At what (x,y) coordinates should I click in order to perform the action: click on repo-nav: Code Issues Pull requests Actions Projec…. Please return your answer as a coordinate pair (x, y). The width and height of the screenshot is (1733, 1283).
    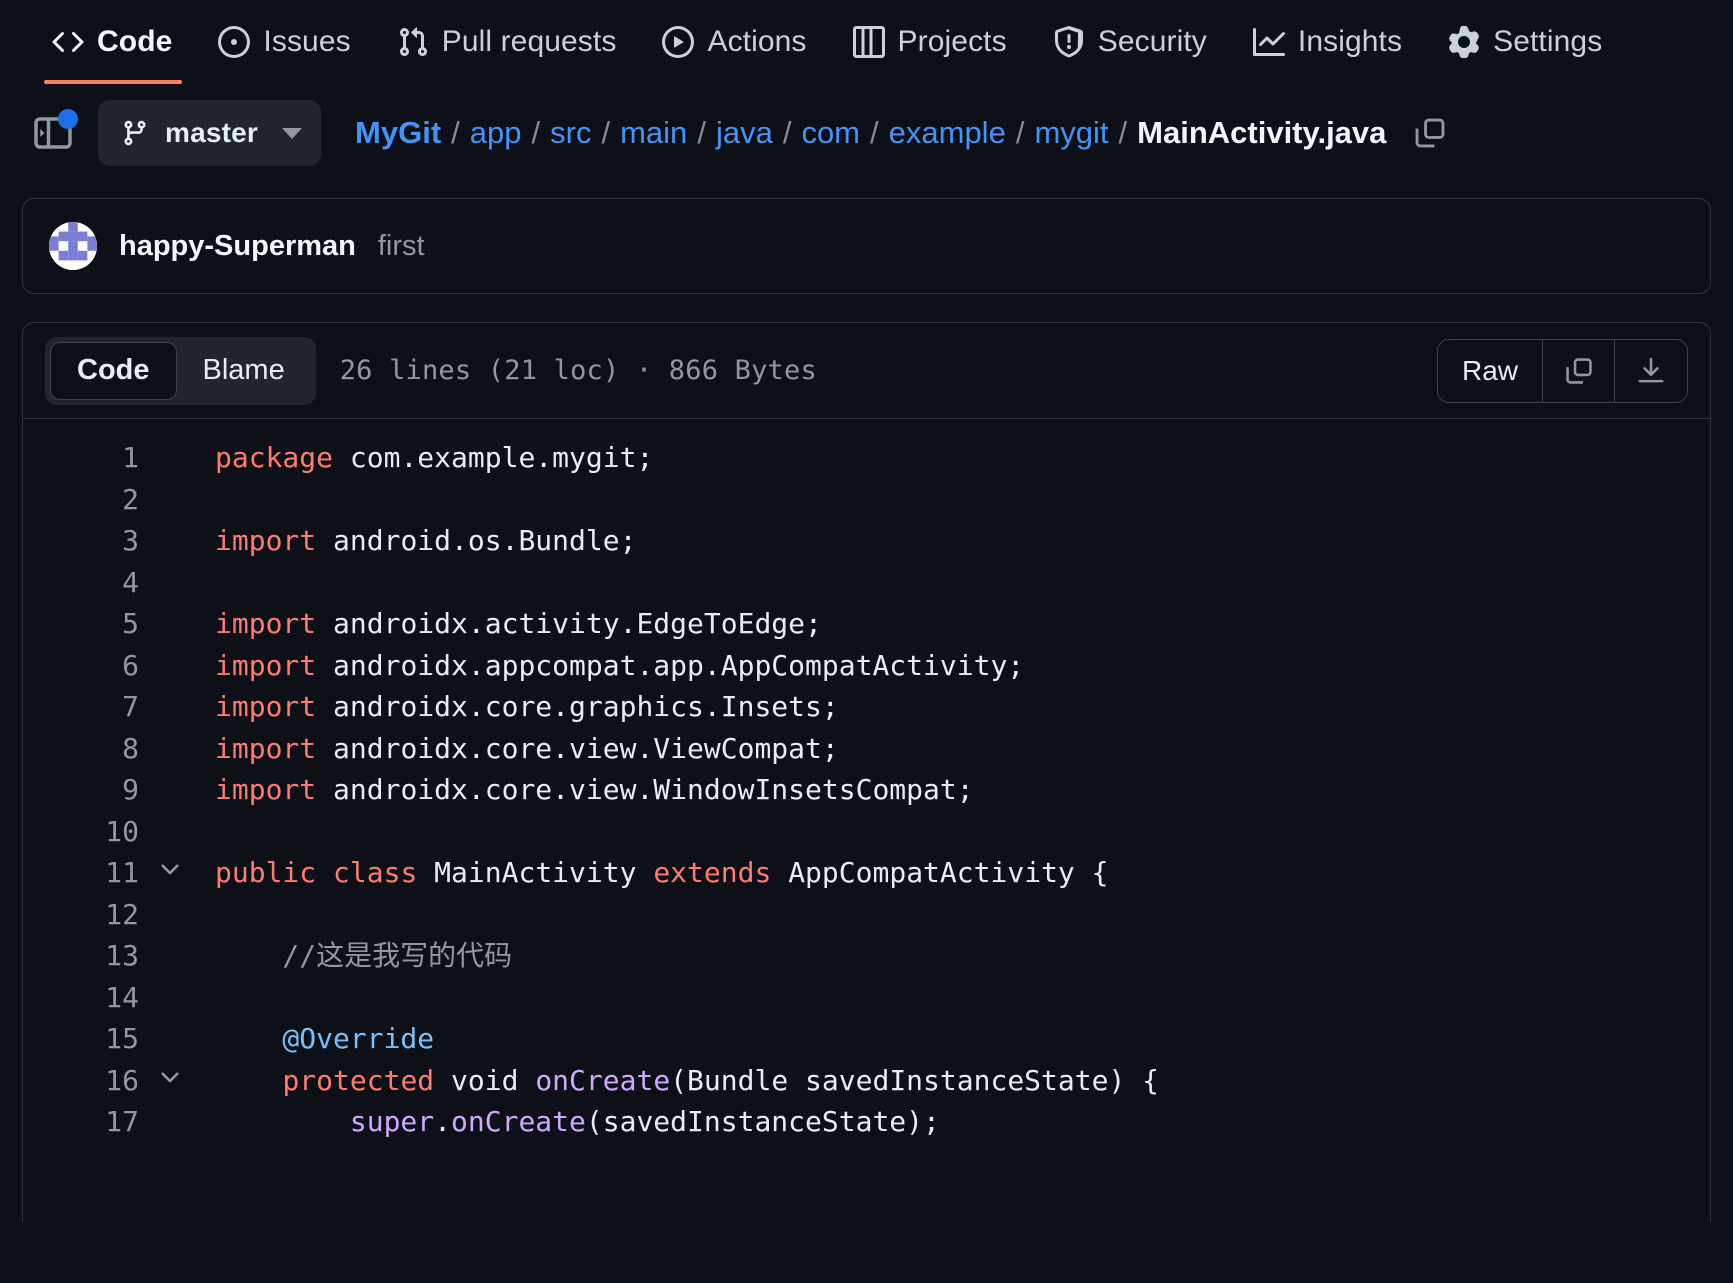
    Looking at the image, I should click on (866, 42).